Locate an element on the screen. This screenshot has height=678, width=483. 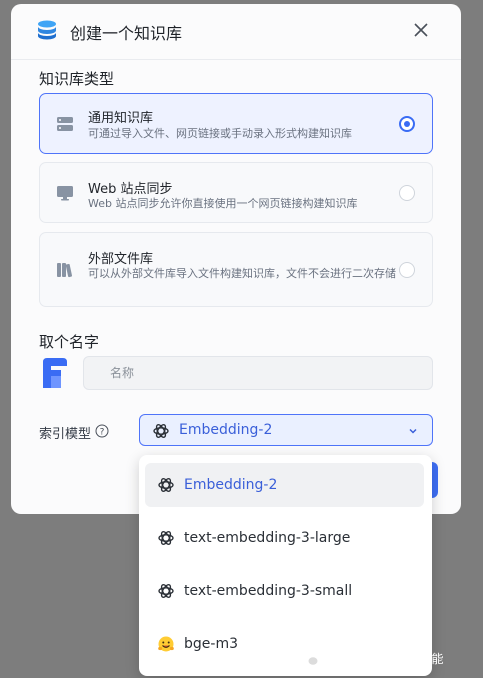
kb-type-option-general: 通用知识库 可通过导入文件、网页链接或手动录入形式构建知识库 is located at coordinates (236, 123).